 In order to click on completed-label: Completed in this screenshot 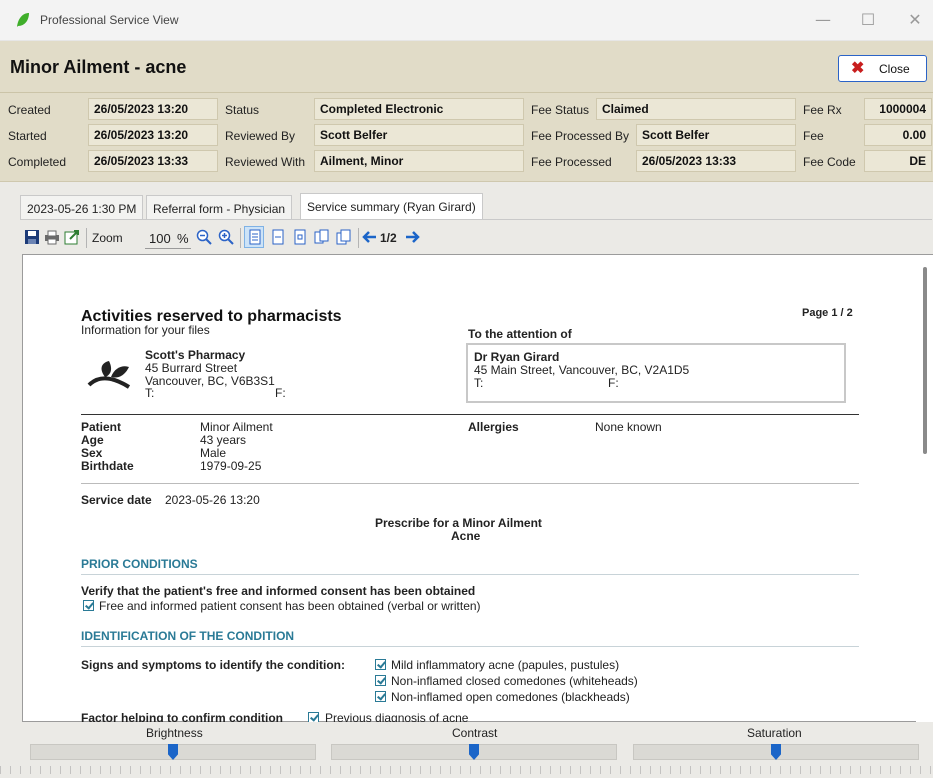, I will do `click(37, 162)`.